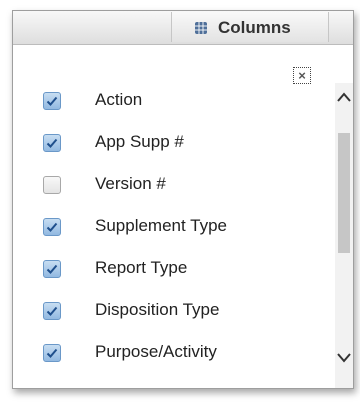 The width and height of the screenshot is (360, 402). Describe the element at coordinates (188, 100) in the screenshot. I see `column-item-action: Action` at that location.